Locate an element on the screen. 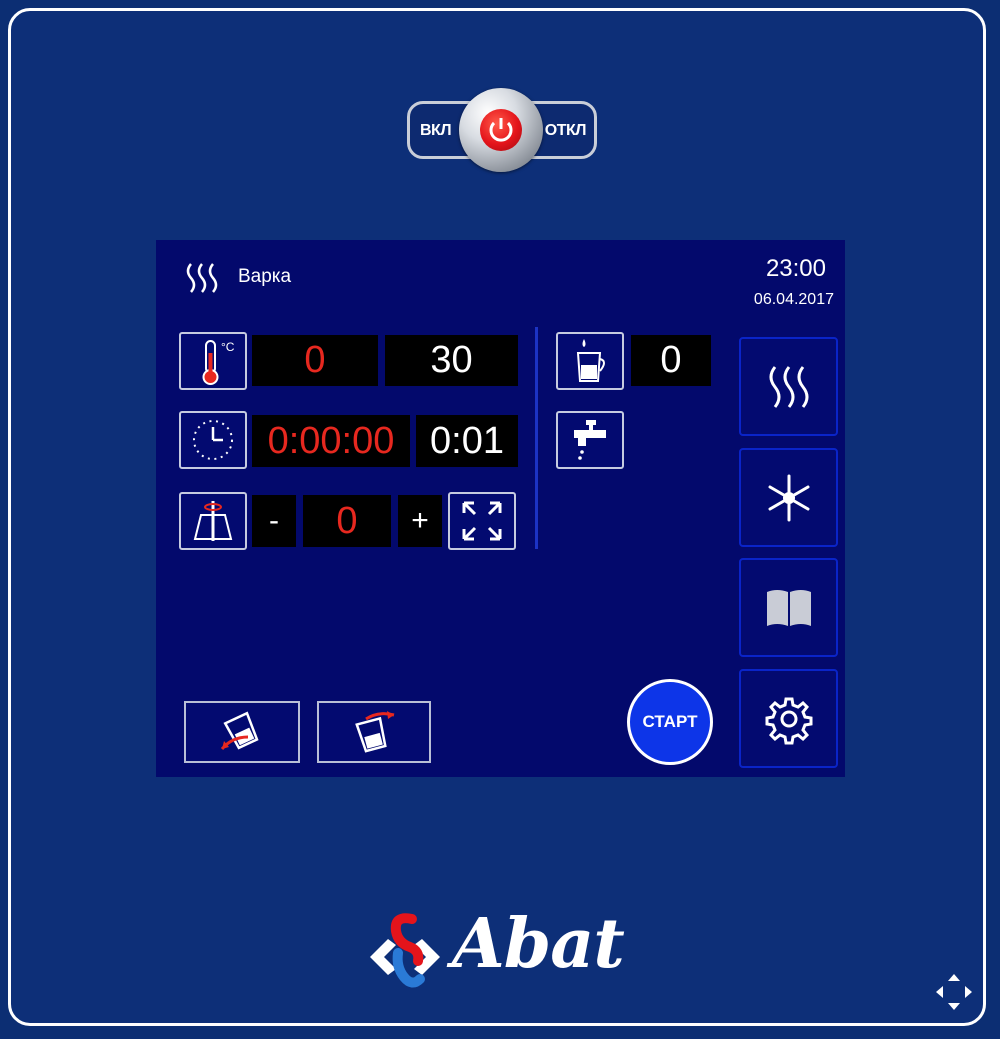  water-tap-button is located at coordinates (590, 440).